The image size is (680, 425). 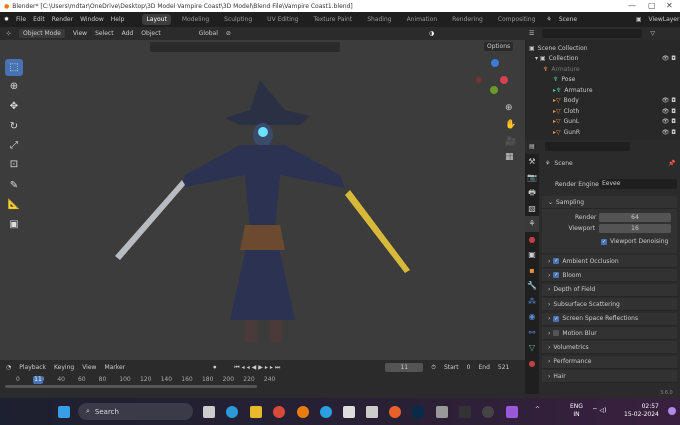 I want to click on render-tab-icon: 📷, so click(x=532, y=178).